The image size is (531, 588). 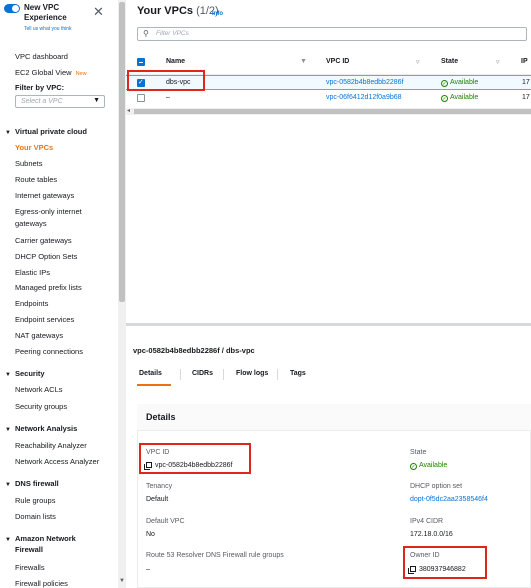 What do you see at coordinates (334, 417) in the screenshot?
I see `details-card-header` at bounding box center [334, 417].